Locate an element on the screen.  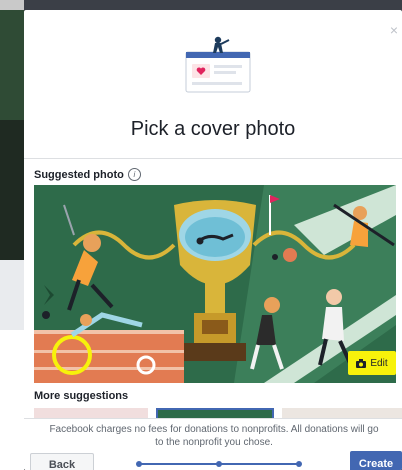
suggested-photo-label: Suggested photo is located at coordinates (79, 174).